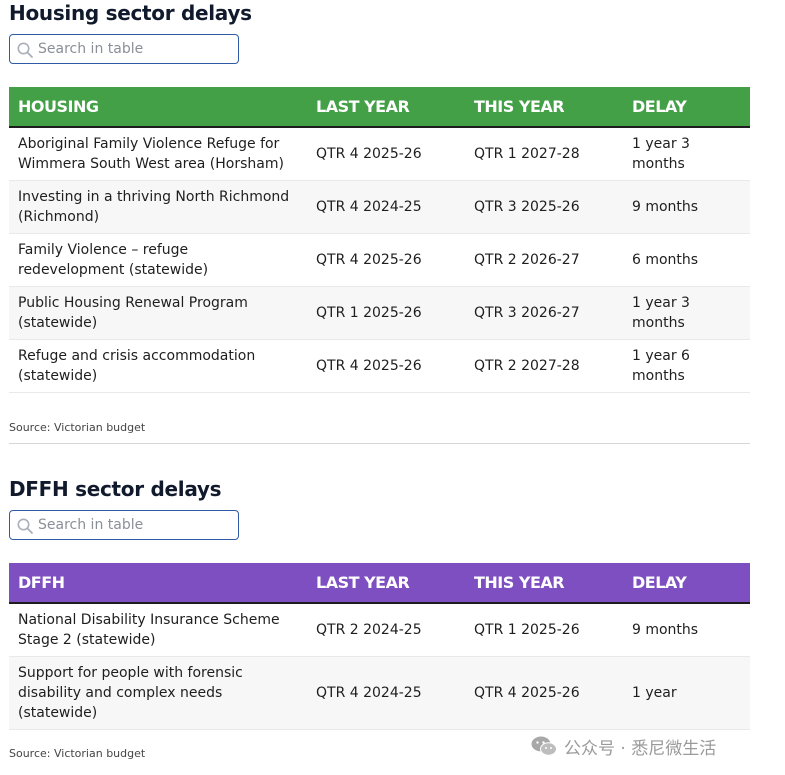 This screenshot has width=785, height=775. Describe the element at coordinates (136, 525) in the screenshot. I see `dffh-search-input` at that location.